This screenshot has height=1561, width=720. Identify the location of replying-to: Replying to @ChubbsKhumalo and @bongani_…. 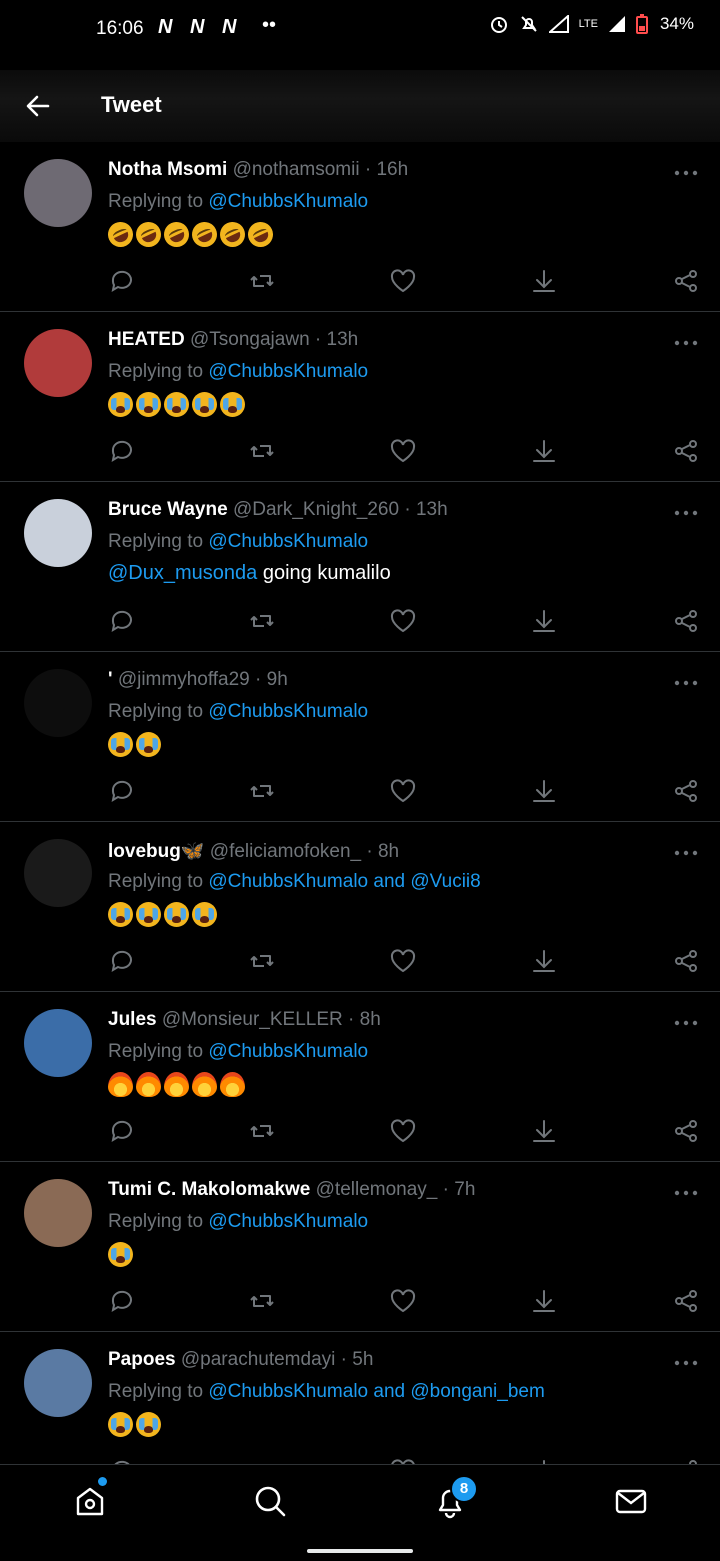
(326, 1392).